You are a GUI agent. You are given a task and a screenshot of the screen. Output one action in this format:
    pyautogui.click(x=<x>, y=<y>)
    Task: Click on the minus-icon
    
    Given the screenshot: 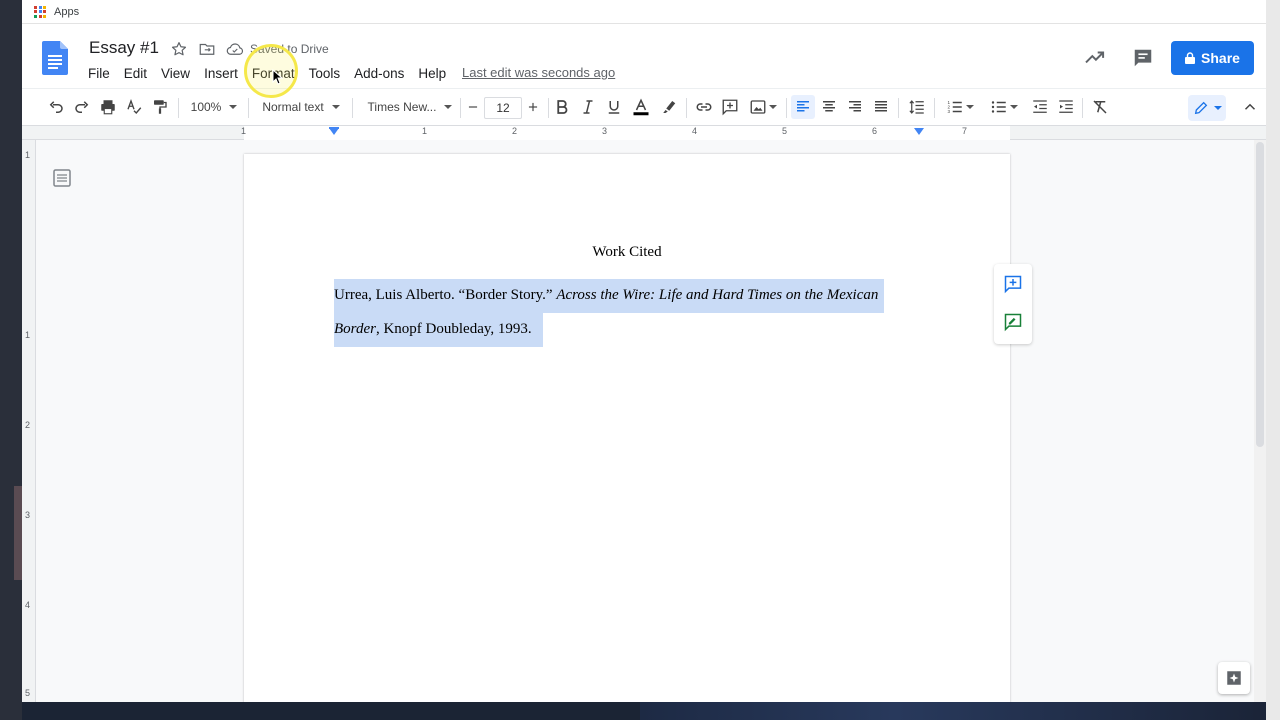 What is the action you would take?
    pyautogui.click(x=473, y=107)
    